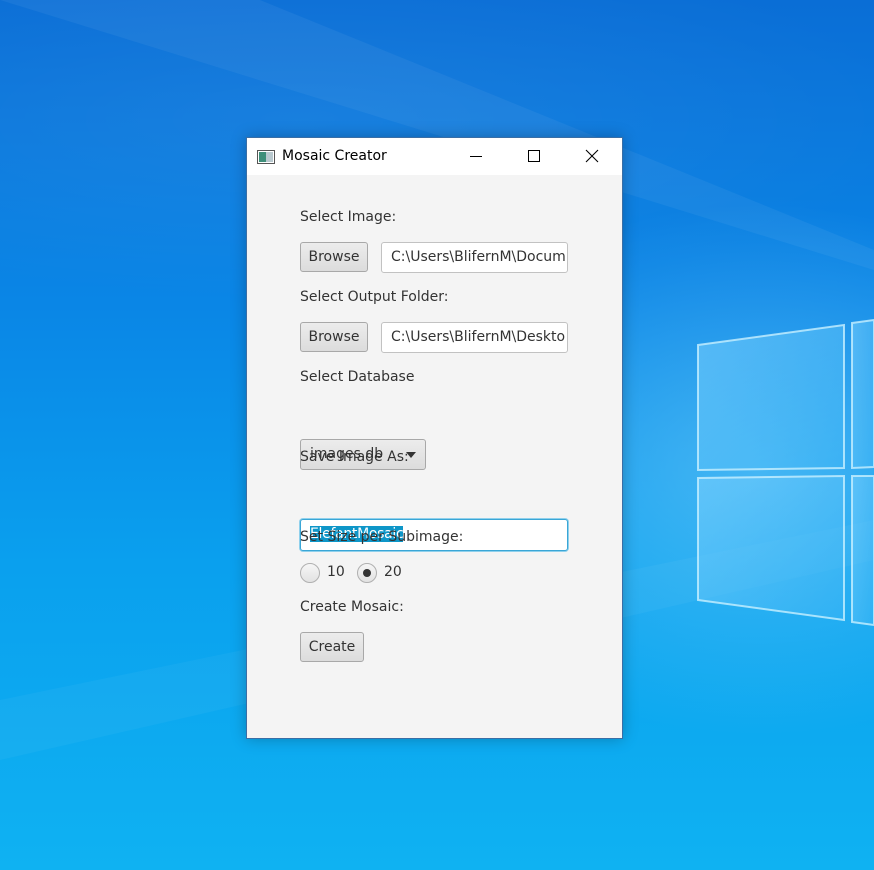 This screenshot has height=870, width=874. I want to click on image-path-field: C:\Users\BlifernM\Docum, so click(474, 257).